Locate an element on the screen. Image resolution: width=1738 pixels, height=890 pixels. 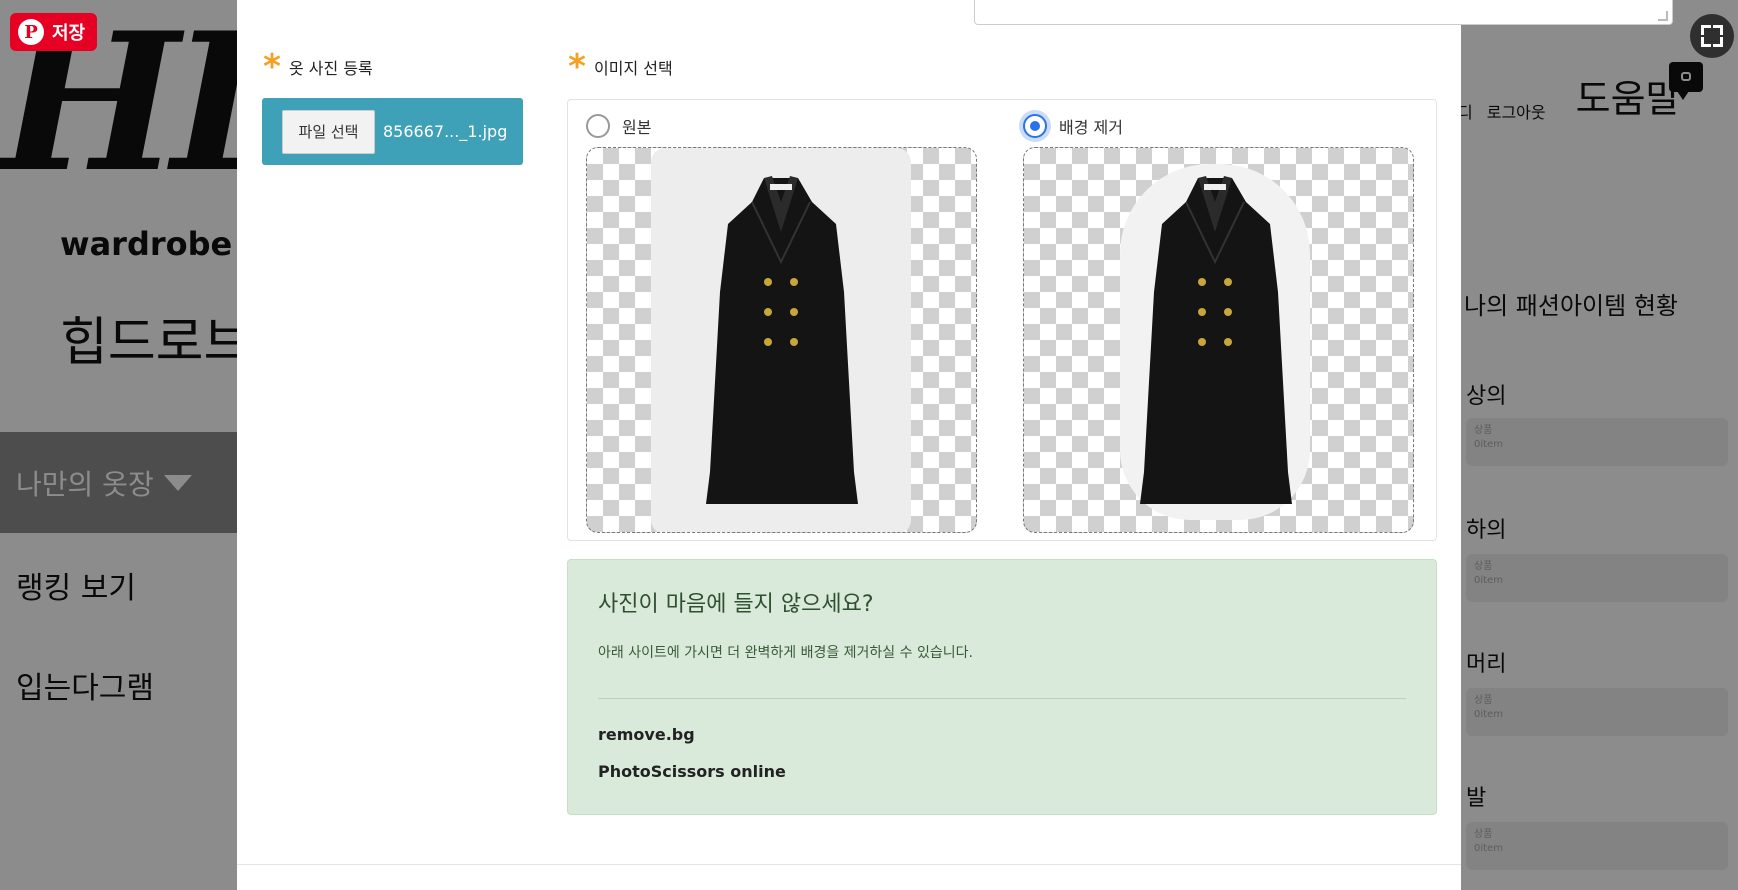
tip-title: 사진이 마음에 들지 않으세요? is located at coordinates (736, 604).